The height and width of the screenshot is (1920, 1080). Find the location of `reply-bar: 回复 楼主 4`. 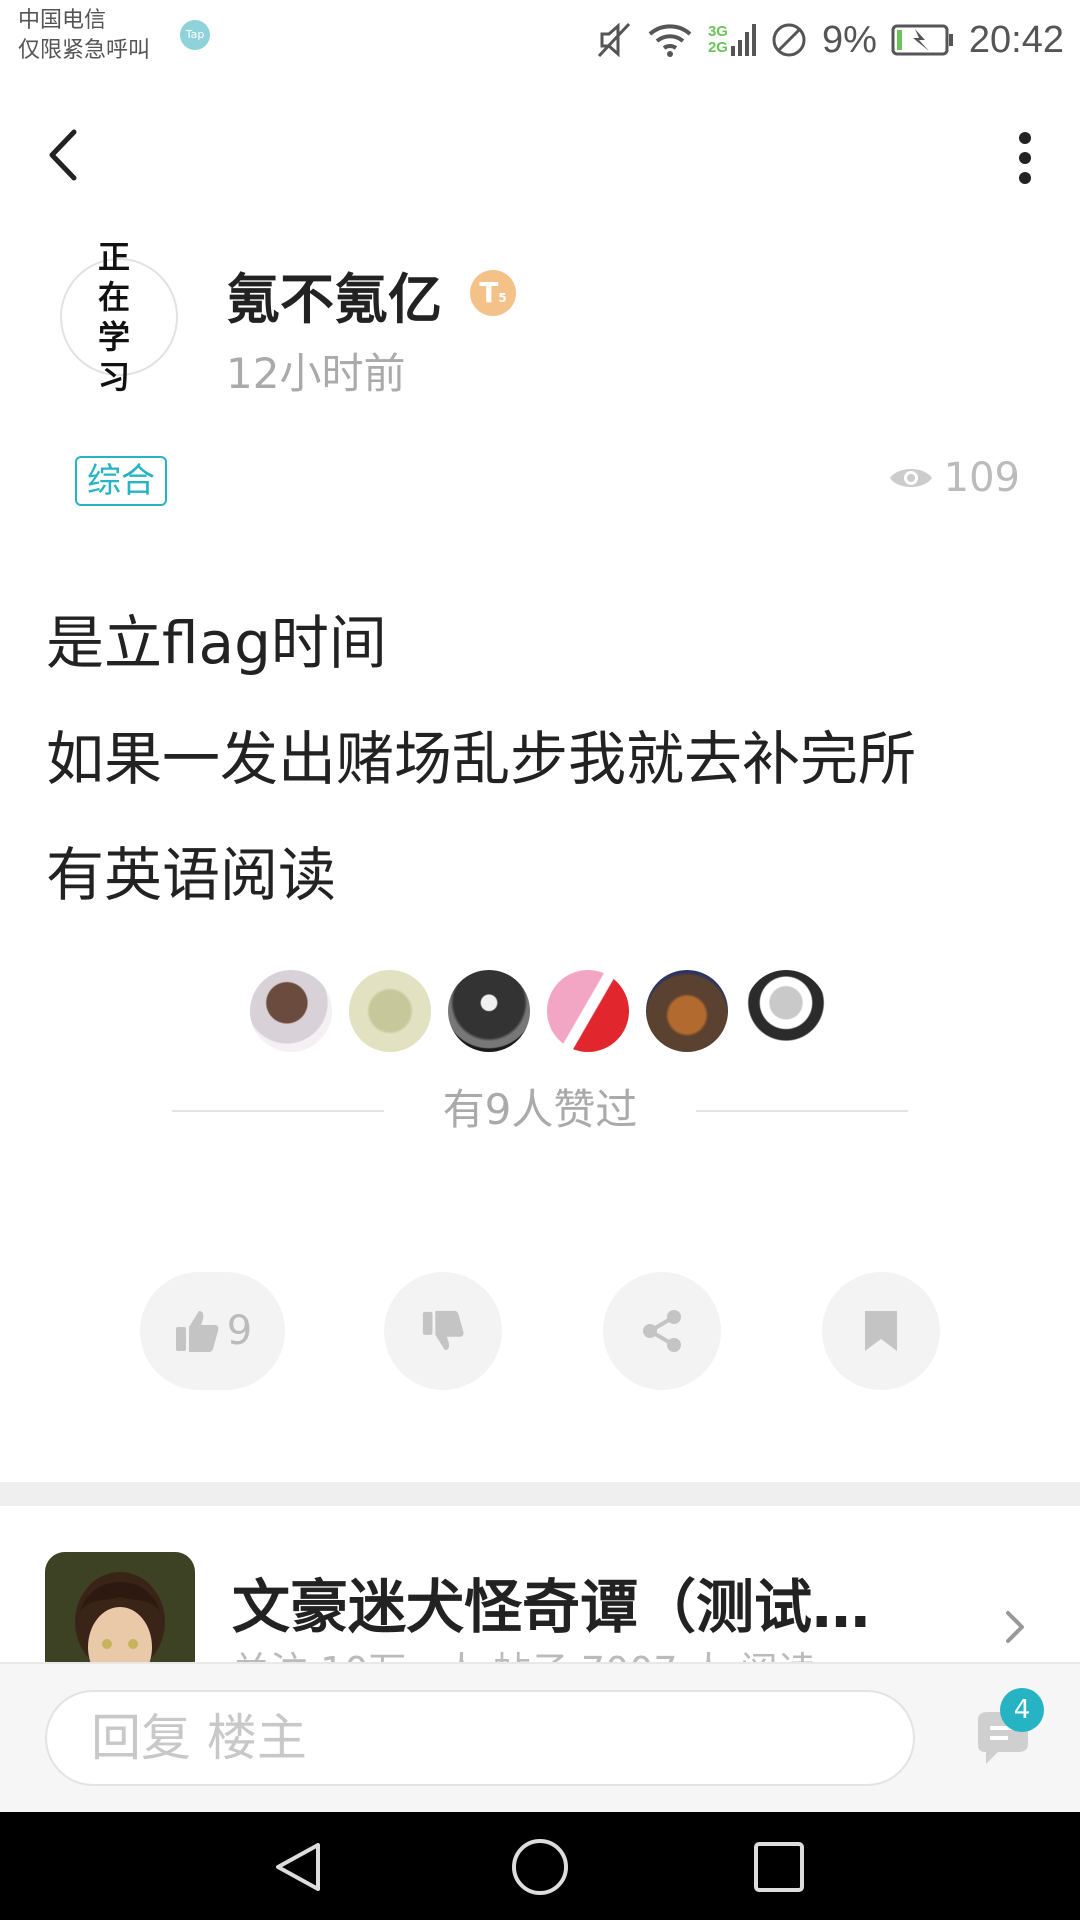

reply-bar: 回复 楼主 4 is located at coordinates (540, 1738).